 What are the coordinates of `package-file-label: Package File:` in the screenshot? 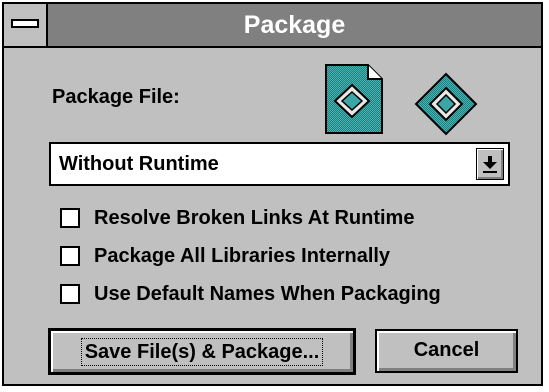 It's located at (116, 97).